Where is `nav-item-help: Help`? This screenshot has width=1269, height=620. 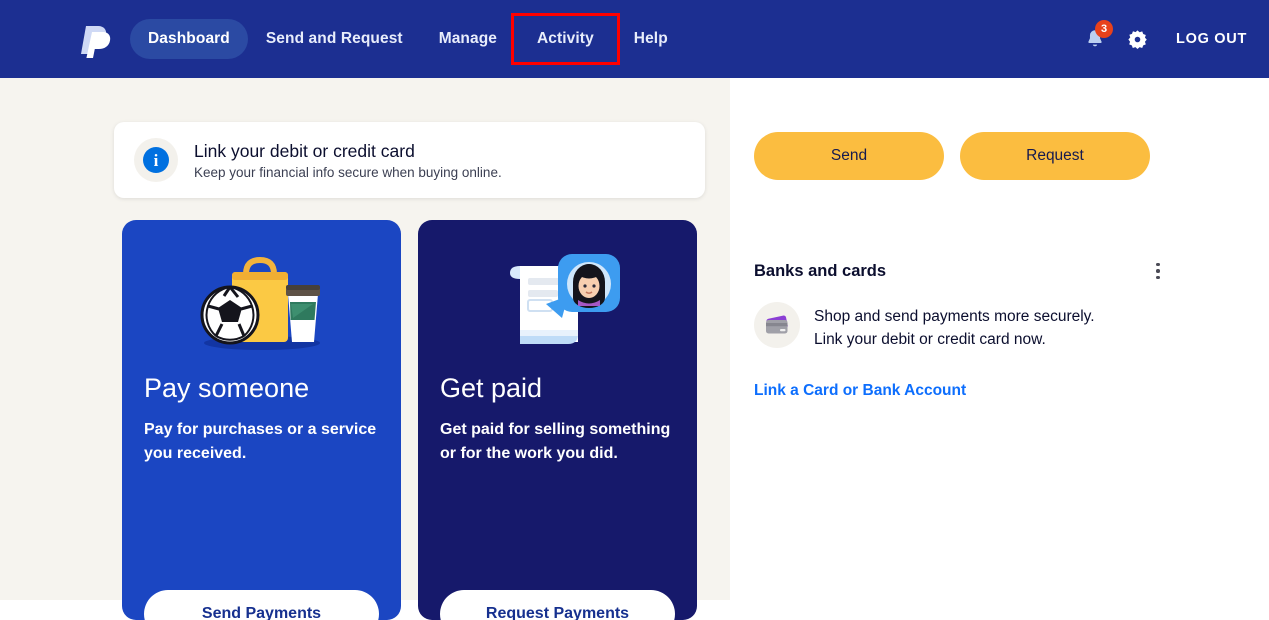
nav-item-help: Help is located at coordinates (651, 39).